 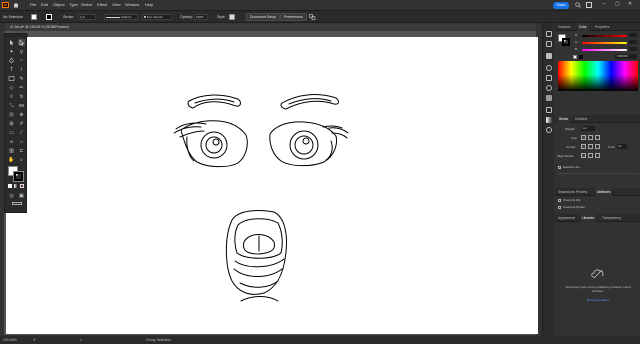 What do you see at coordinates (16, 5) in the screenshot?
I see `home-icon` at bounding box center [16, 5].